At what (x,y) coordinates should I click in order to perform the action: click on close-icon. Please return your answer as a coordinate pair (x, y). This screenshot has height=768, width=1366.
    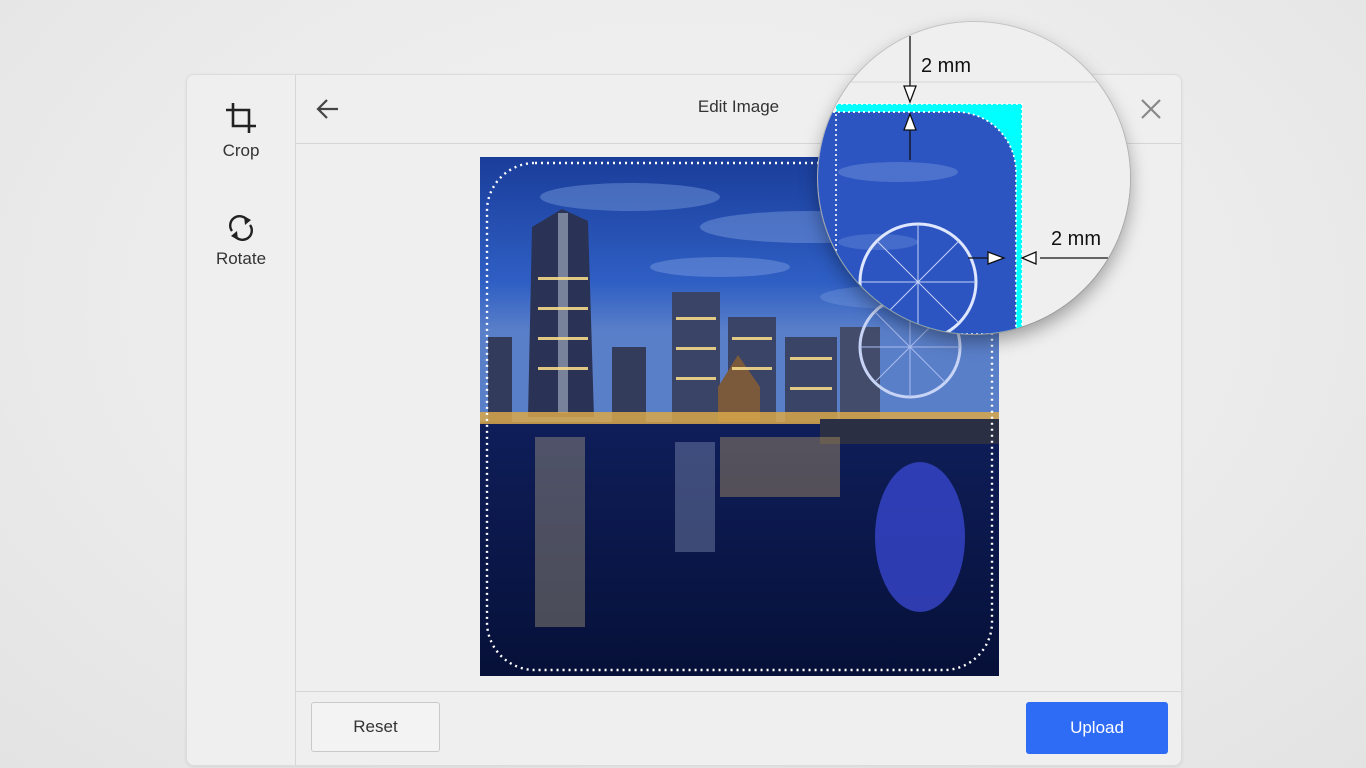
    Looking at the image, I should click on (1151, 109).